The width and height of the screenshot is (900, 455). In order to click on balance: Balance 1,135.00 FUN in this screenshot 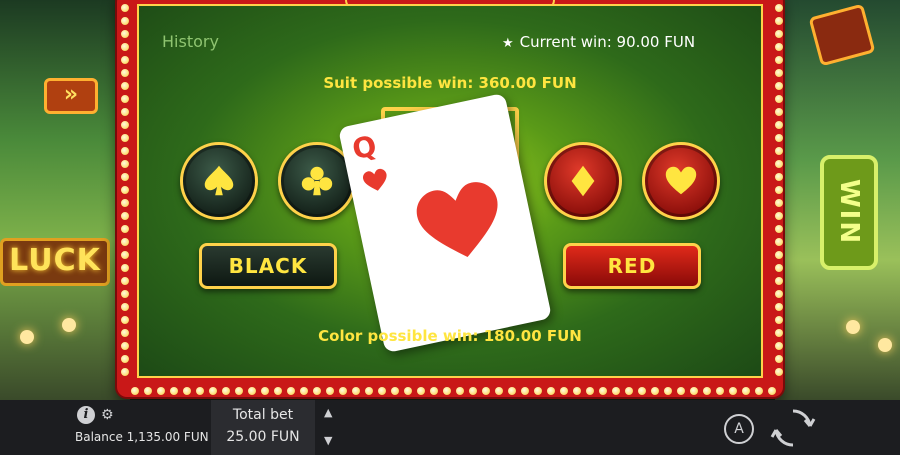, I will do `click(142, 437)`.